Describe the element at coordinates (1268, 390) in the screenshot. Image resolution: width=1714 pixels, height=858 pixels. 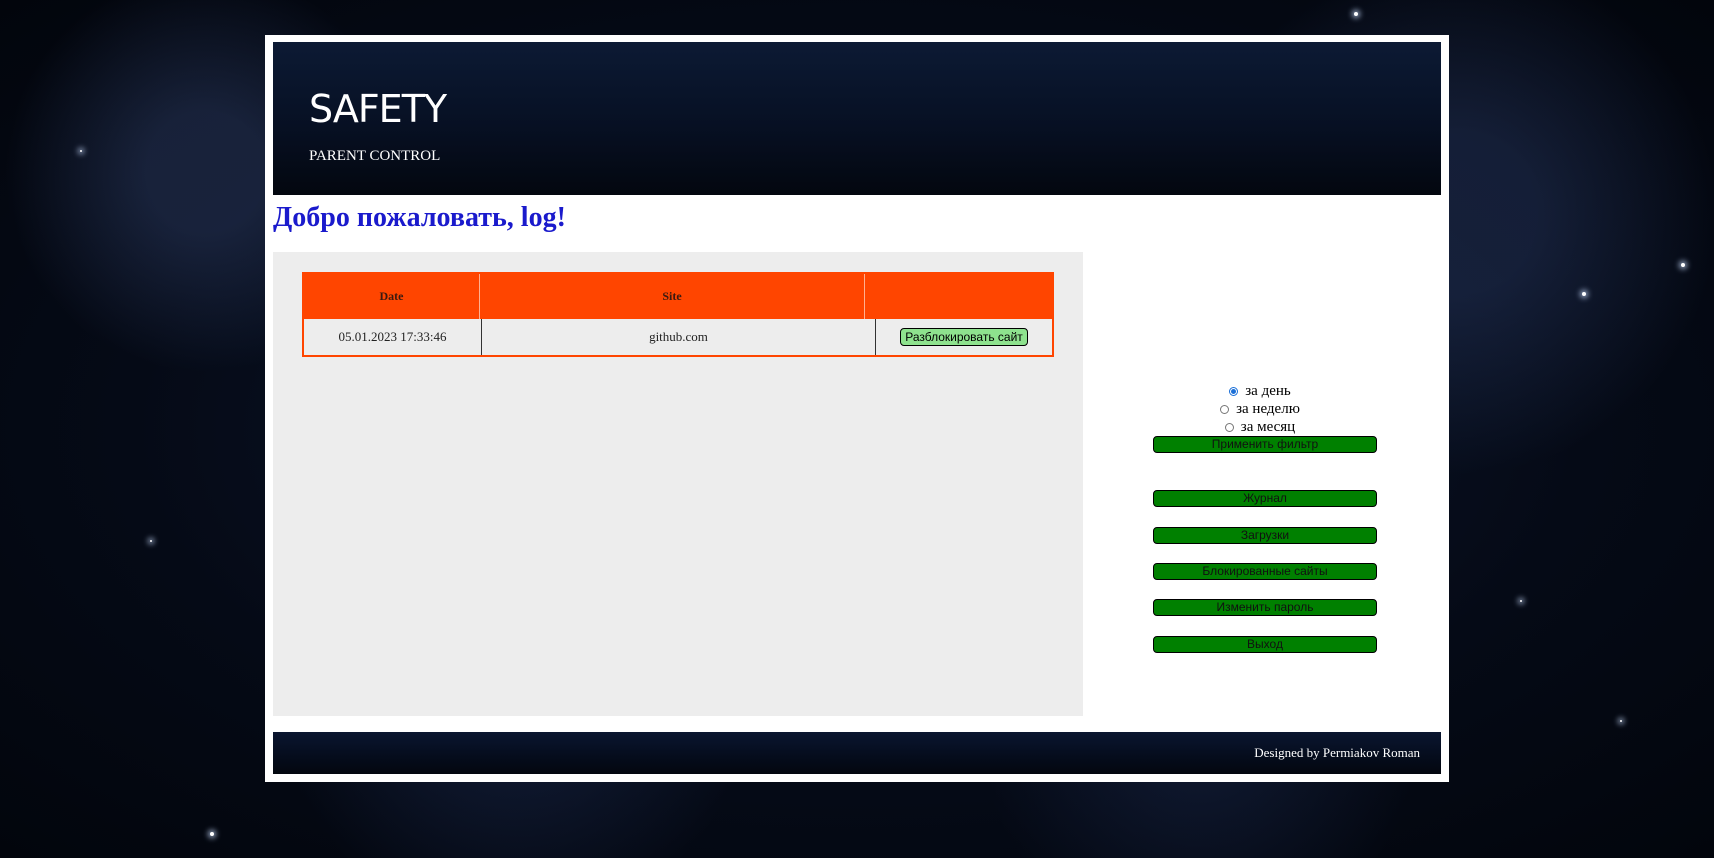
I see `filter-option-label: за день` at that location.